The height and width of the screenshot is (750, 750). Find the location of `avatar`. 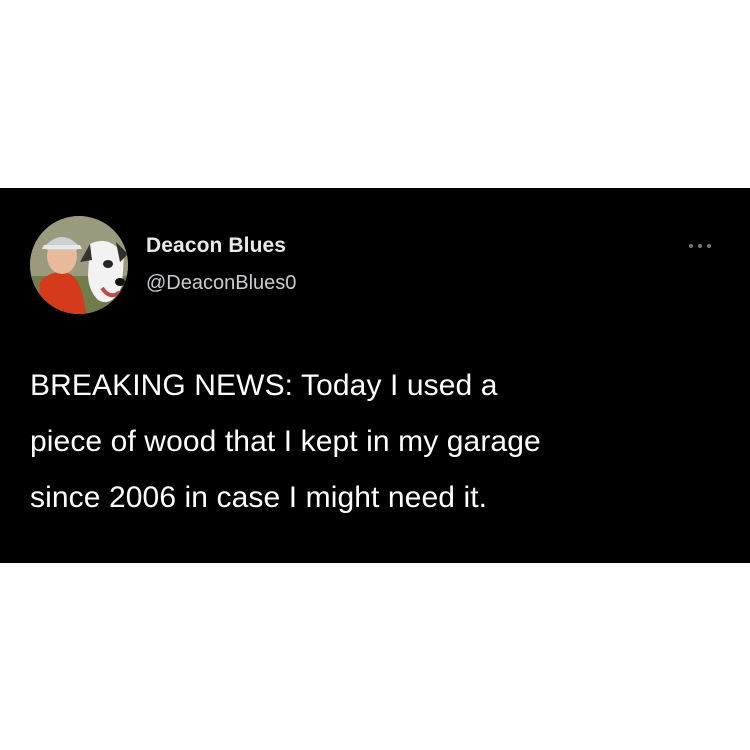

avatar is located at coordinates (79, 265).